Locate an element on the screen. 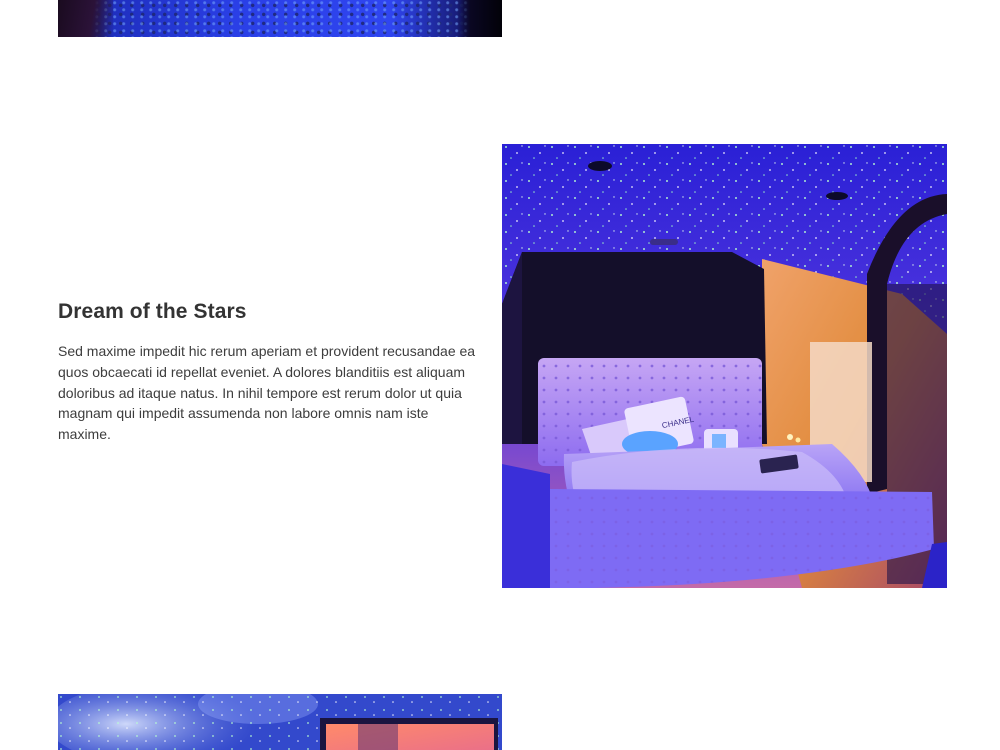  bottom-image is located at coordinates (280, 722).